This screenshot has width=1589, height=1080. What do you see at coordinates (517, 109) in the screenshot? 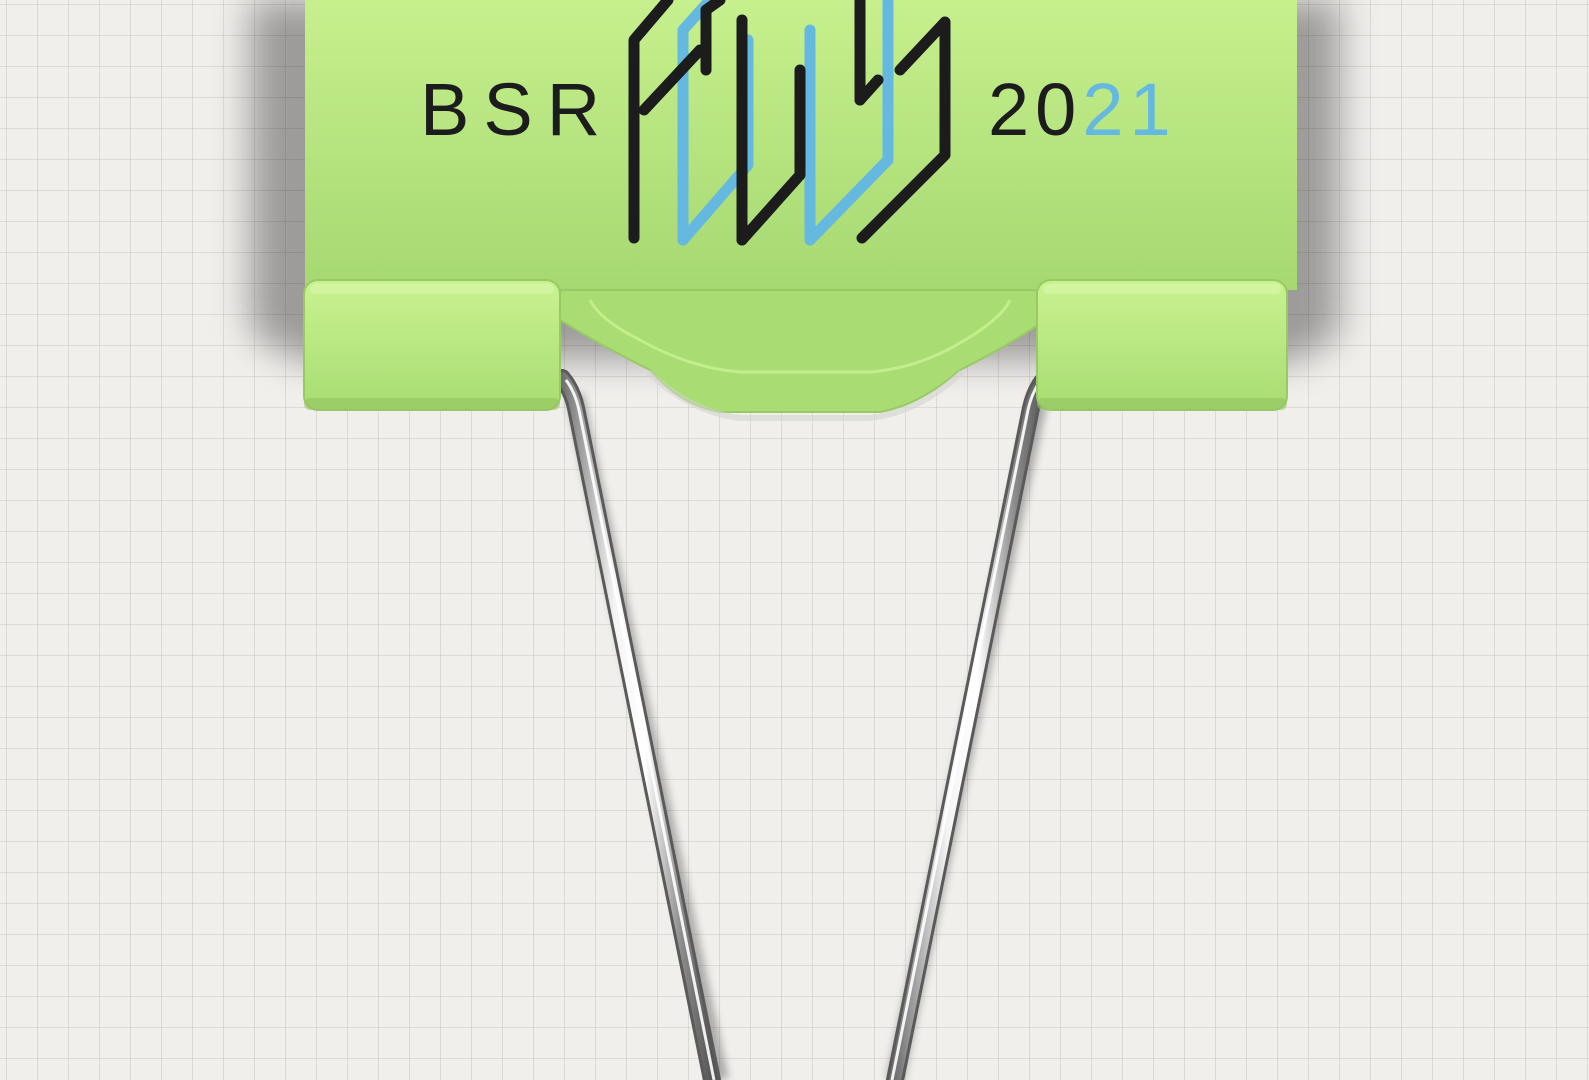
I see `logo-left-text: BSR` at bounding box center [517, 109].